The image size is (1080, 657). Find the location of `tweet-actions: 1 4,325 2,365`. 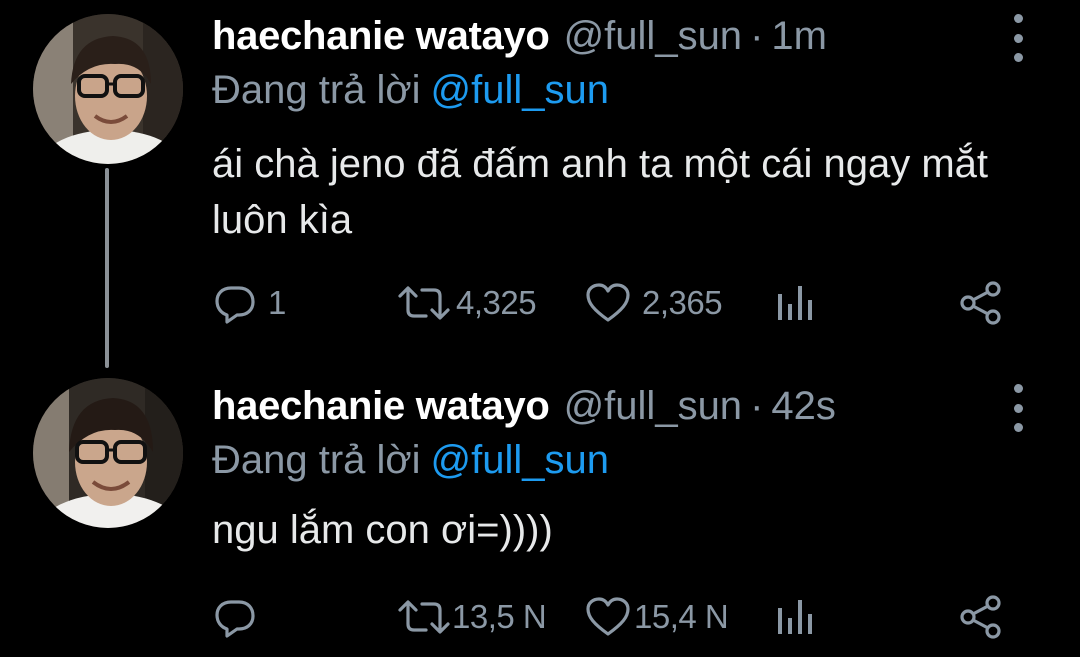

tweet-actions: 1 4,325 2,365 is located at coordinates (540, 303).